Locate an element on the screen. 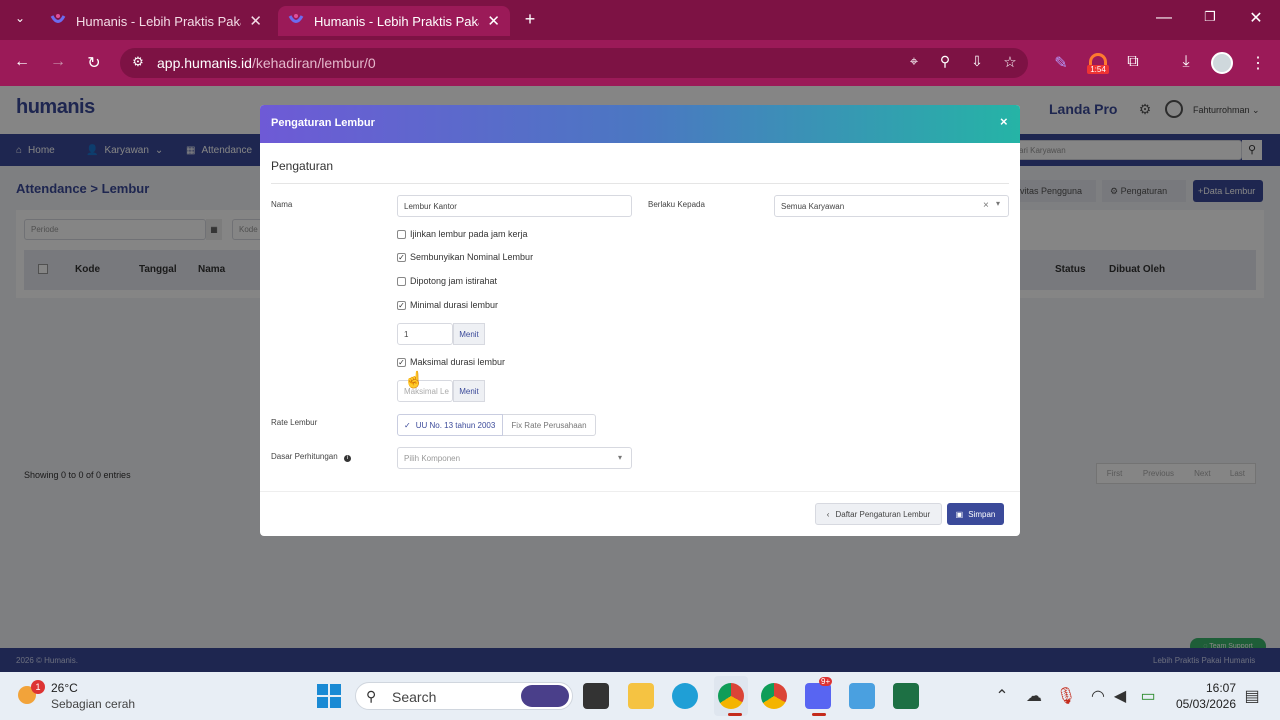 The width and height of the screenshot is (1280, 720). wifi-icon: ◠ is located at coordinates (1098, 696).